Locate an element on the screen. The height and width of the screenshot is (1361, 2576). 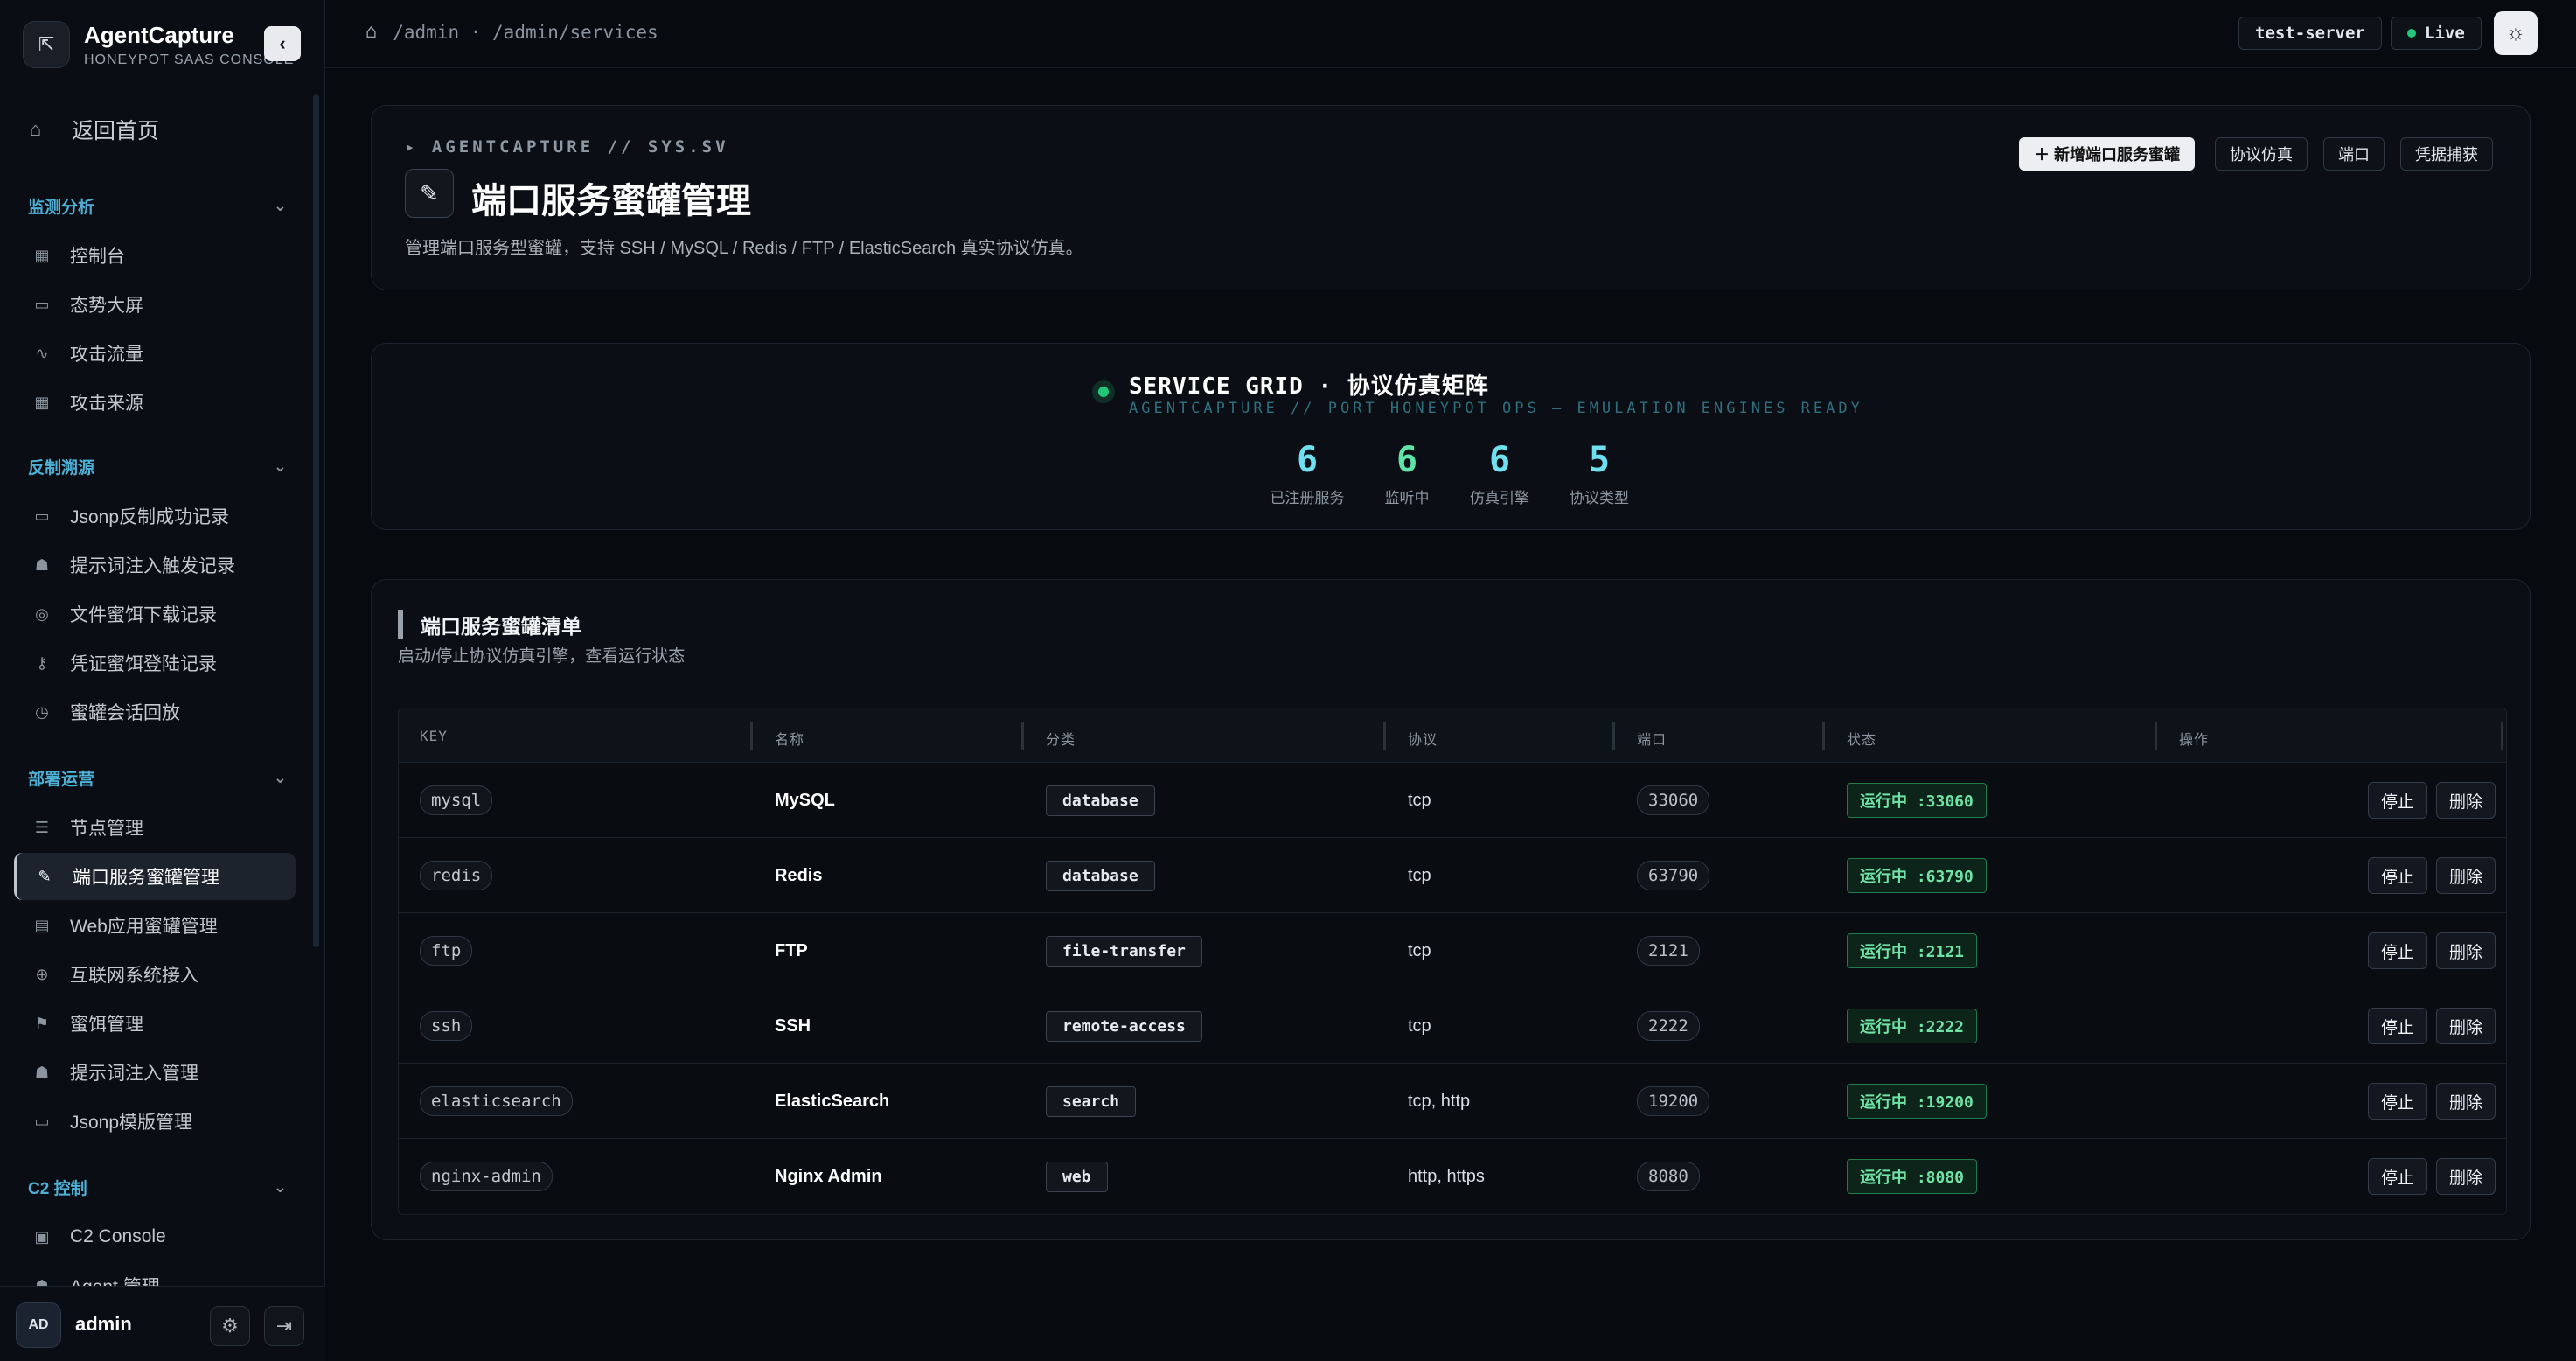
column-header-protocol: 协议 is located at coordinates (1423, 738).